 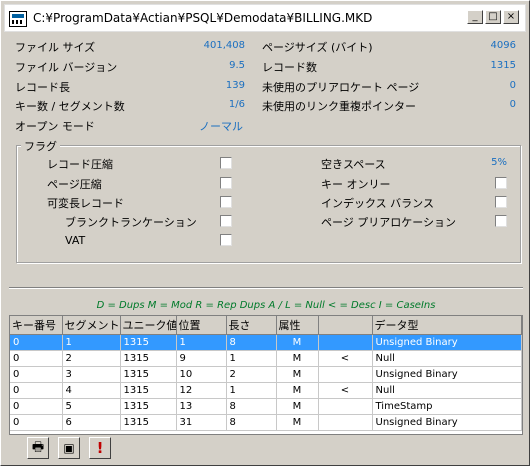 I want to click on table-row: 0 2 1315 9 1 M < Null, so click(x=266, y=358).